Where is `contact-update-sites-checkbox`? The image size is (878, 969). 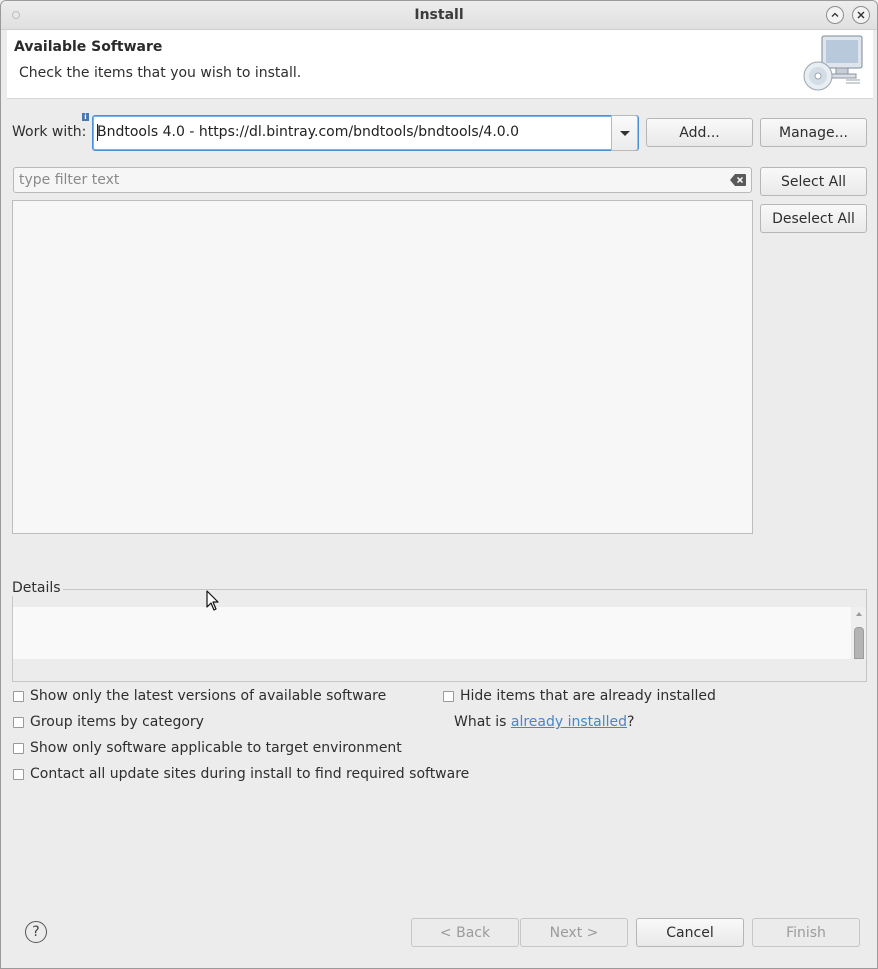
contact-update-sites-checkbox is located at coordinates (18, 774).